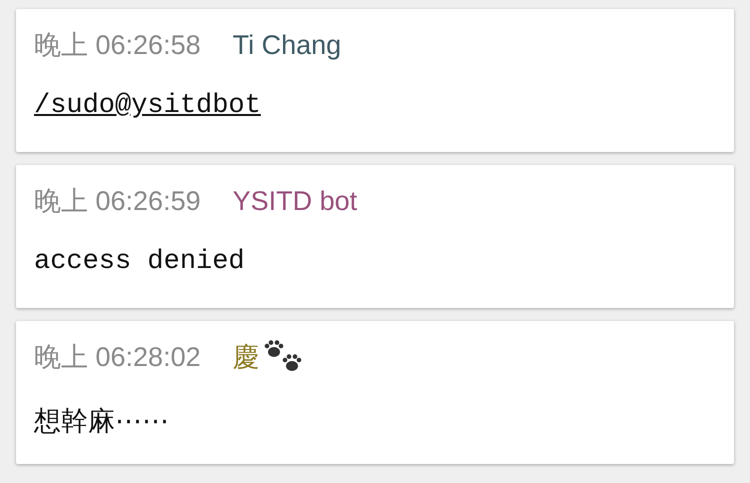  What do you see at coordinates (147, 106) in the screenshot?
I see `command-link: /sudo@ysitdbot` at bounding box center [147, 106].